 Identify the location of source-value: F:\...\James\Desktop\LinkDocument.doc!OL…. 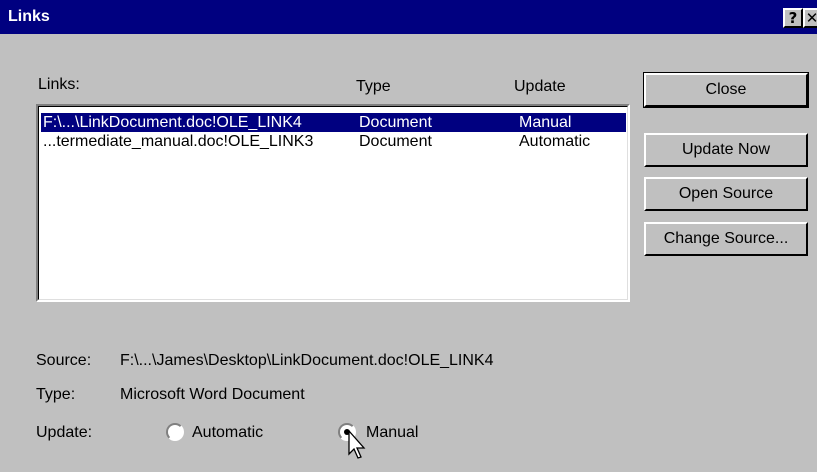
(307, 360).